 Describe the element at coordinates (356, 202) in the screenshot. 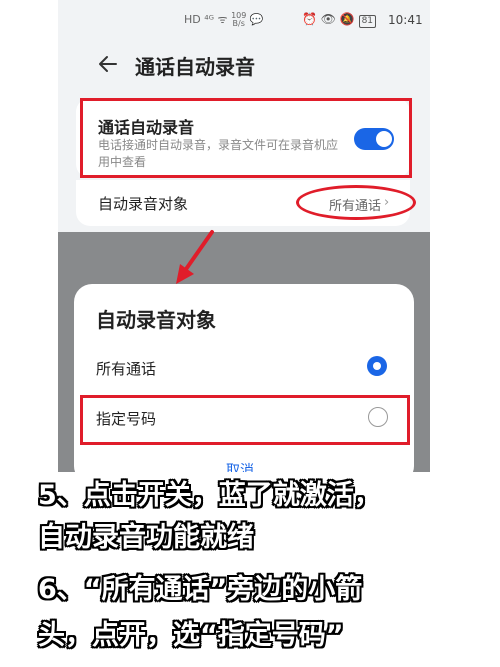

I see `highlight-oval-target-value` at that location.